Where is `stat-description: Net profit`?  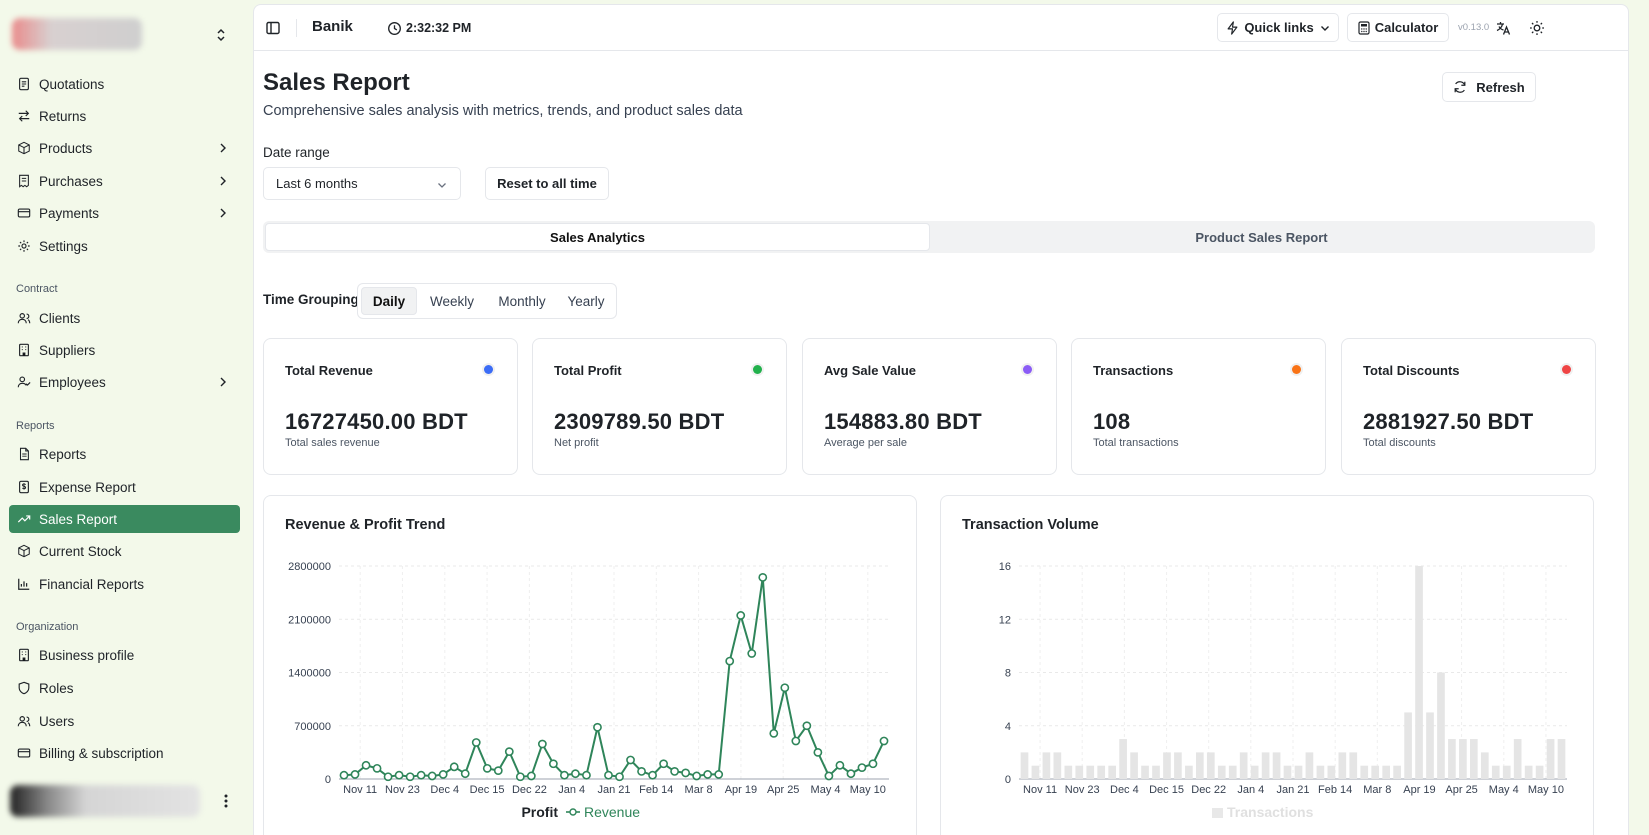
stat-description: Net profit is located at coordinates (576, 443).